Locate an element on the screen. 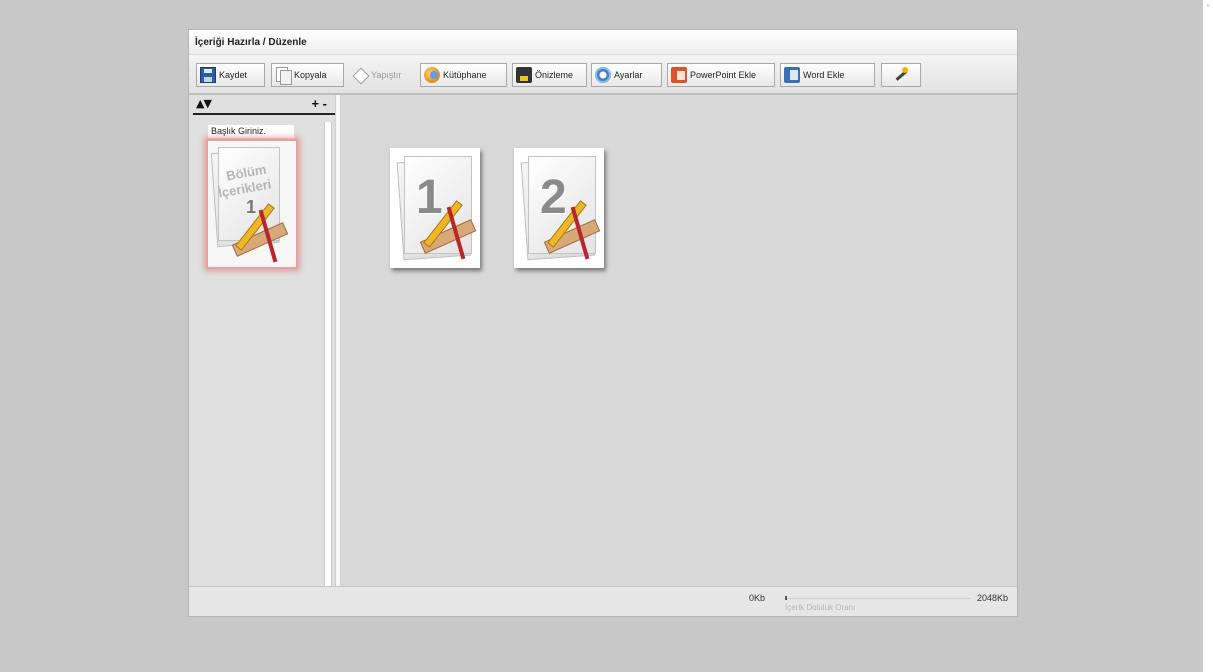  floppy-disk-icon is located at coordinates (208, 75).